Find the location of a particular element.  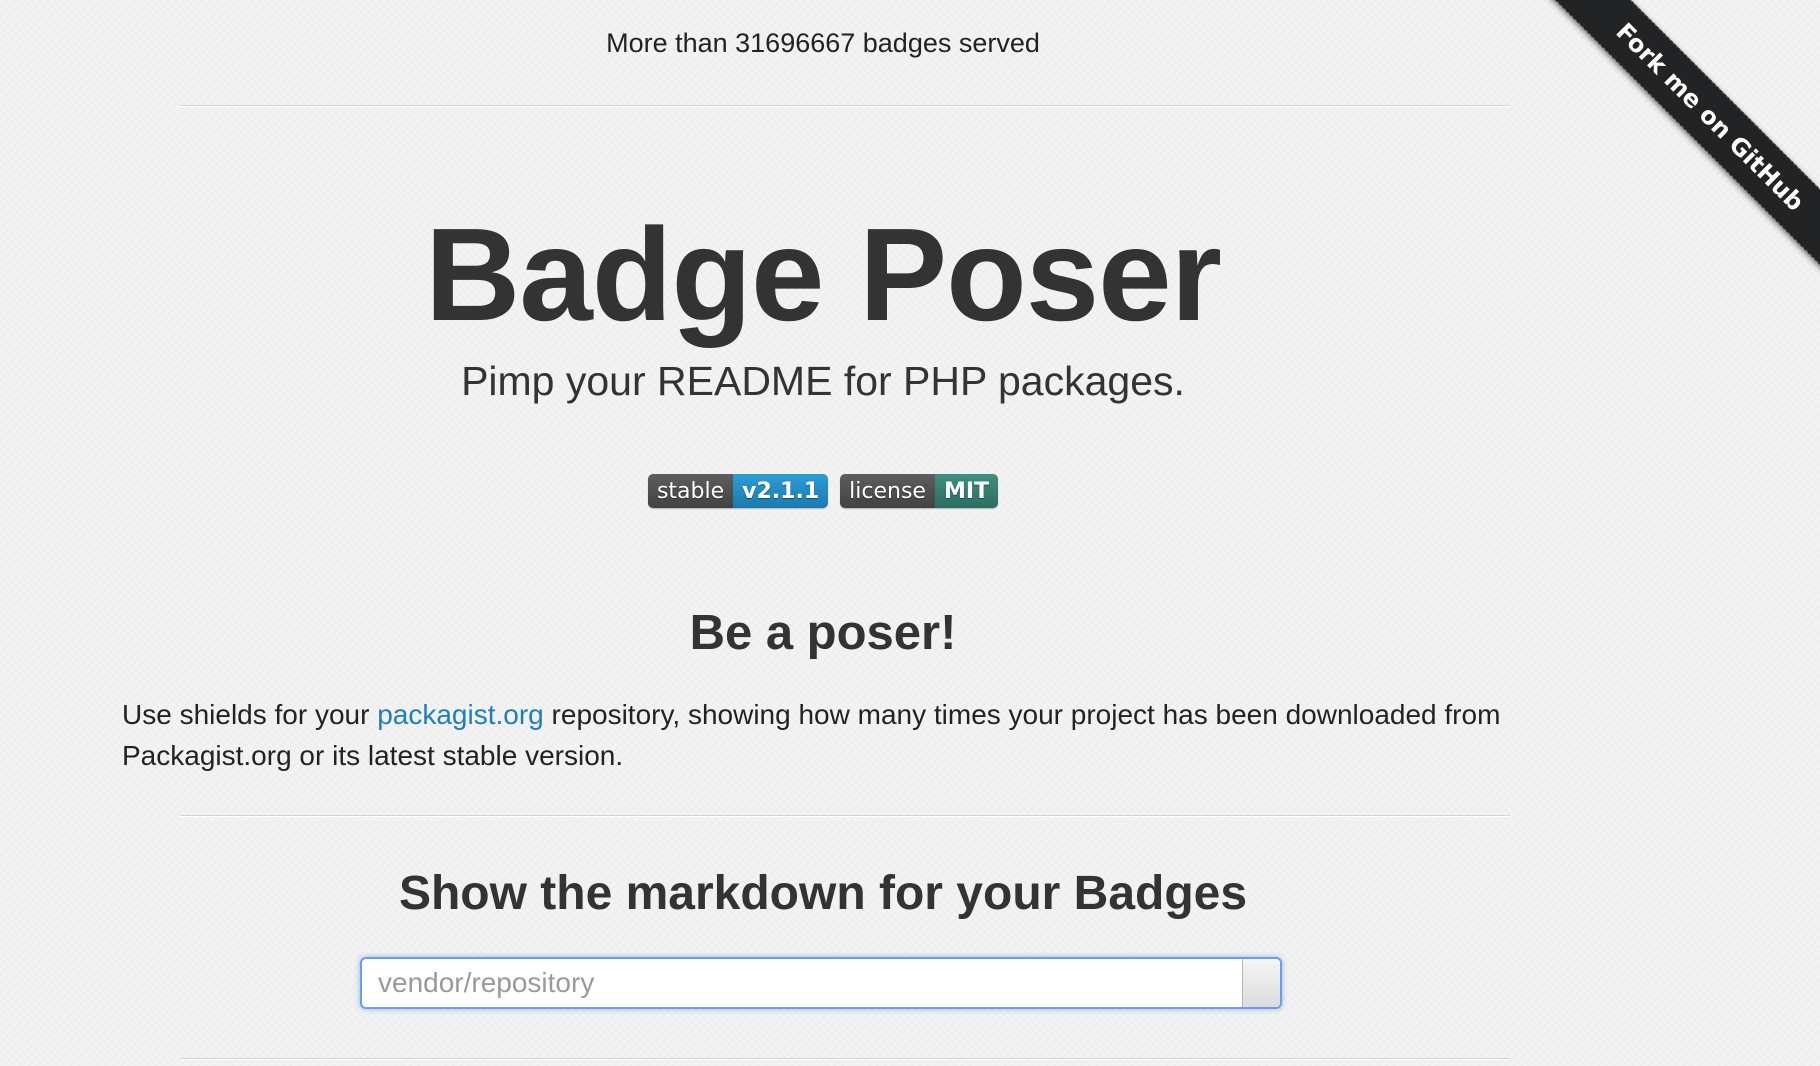

badge-label: license is located at coordinates (887, 491).